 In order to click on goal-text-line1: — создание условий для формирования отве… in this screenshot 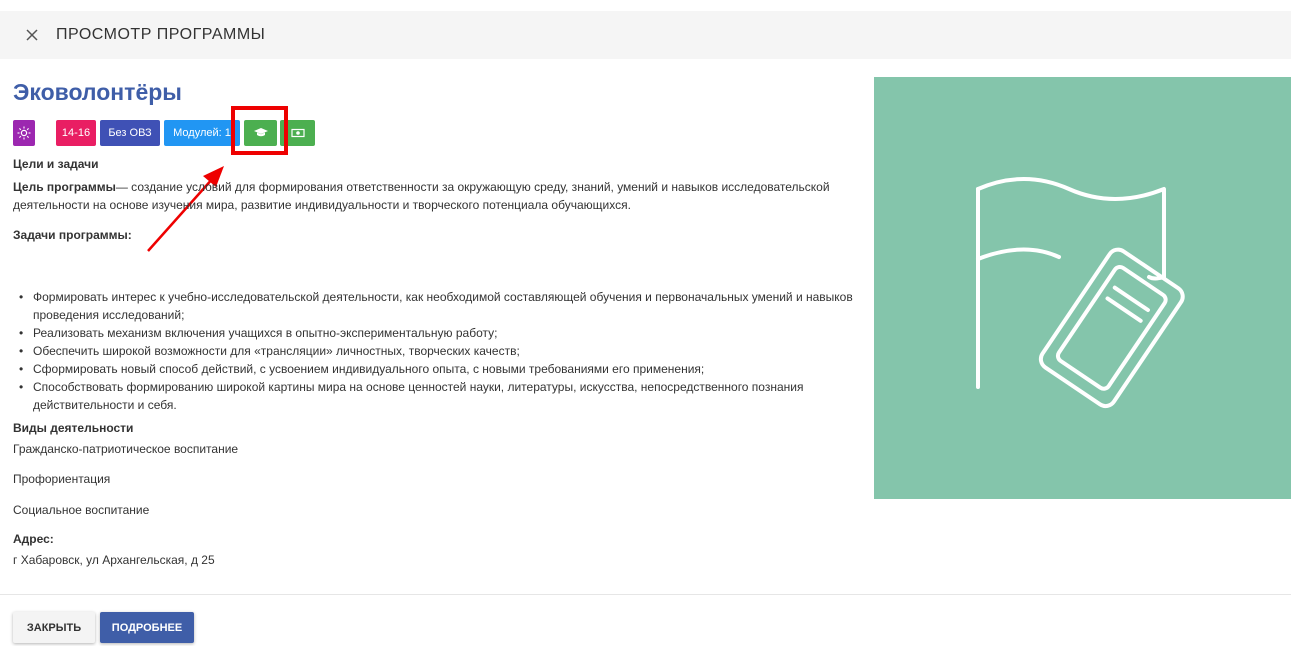, I will do `click(472, 187)`.